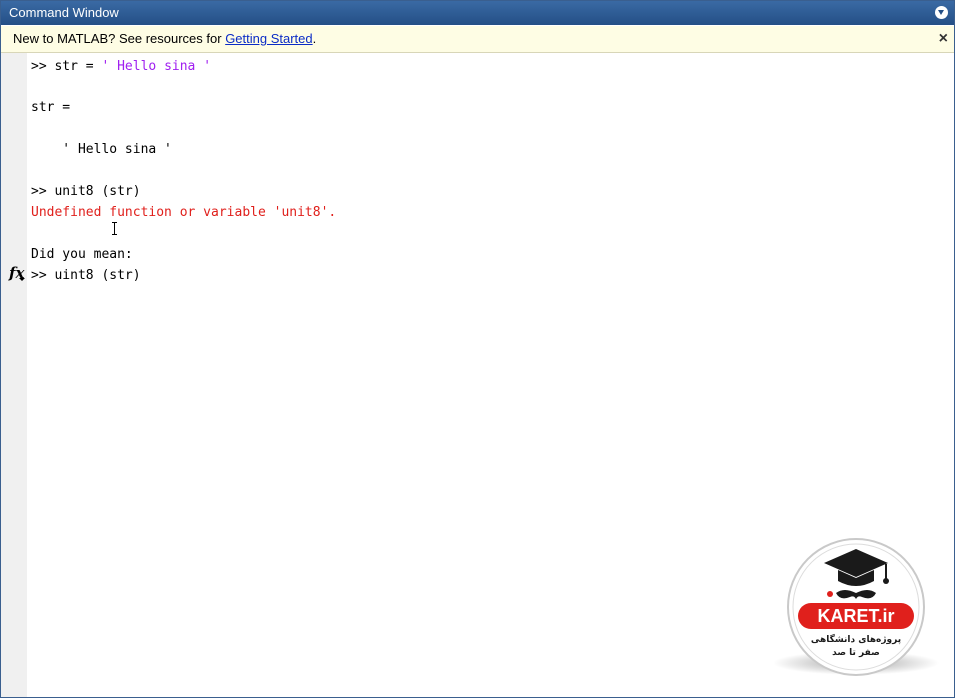 The width and height of the screenshot is (955, 698). Describe the element at coordinates (115, 228) in the screenshot. I see `text-cursor-icon` at that location.